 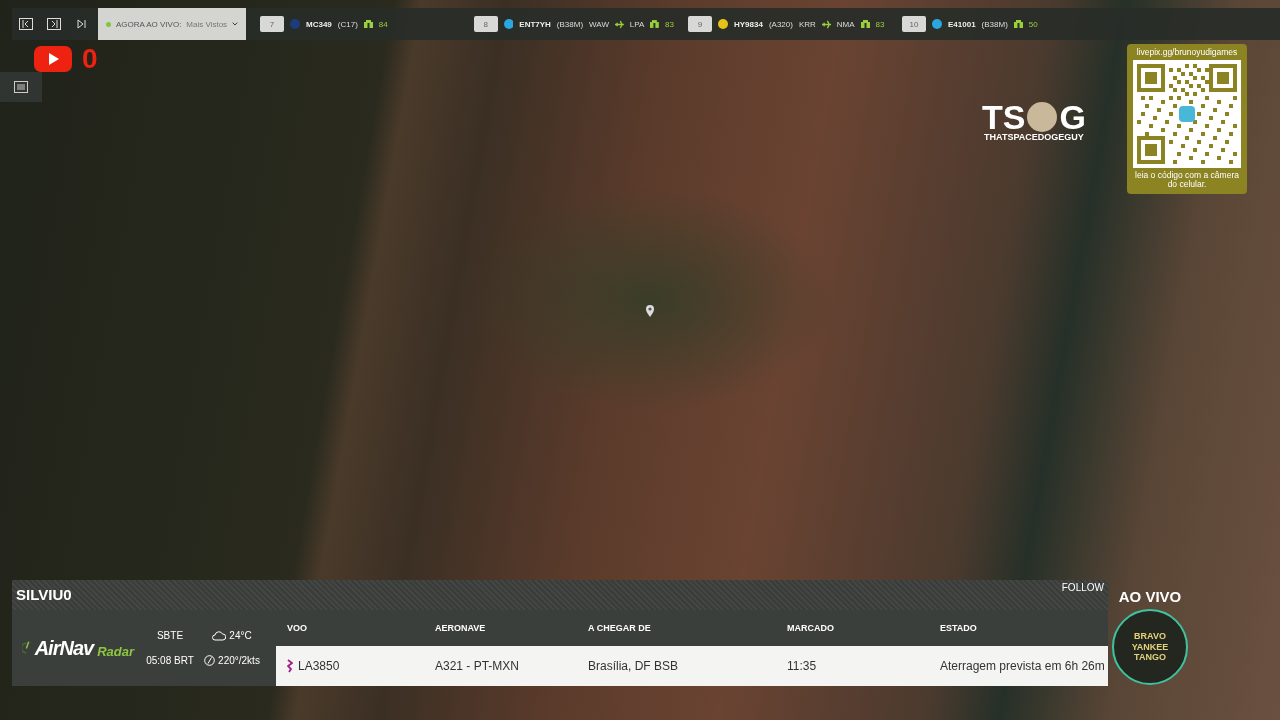 I want to click on map-pin-icon, so click(x=650, y=311).